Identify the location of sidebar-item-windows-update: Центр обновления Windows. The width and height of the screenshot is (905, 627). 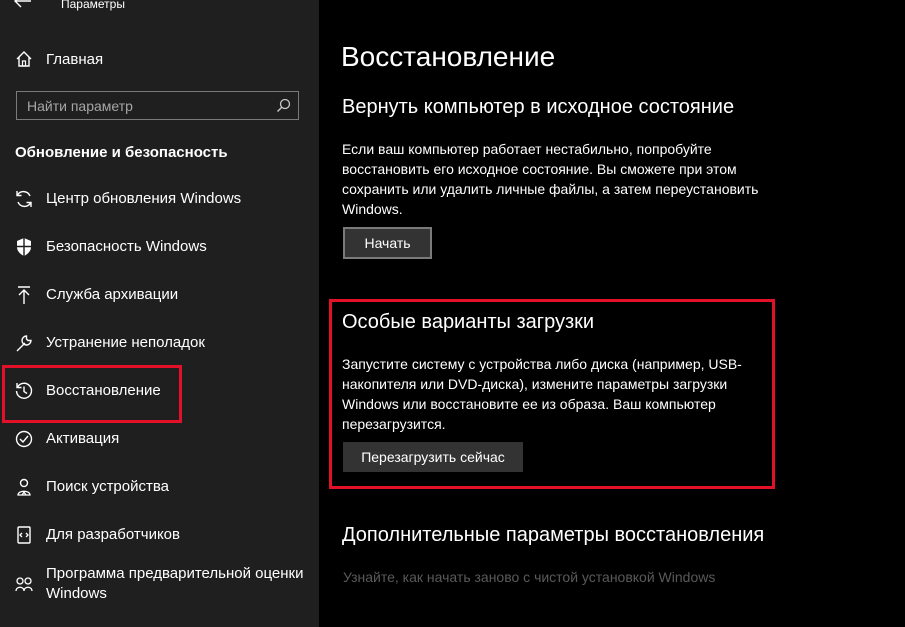
(159, 206).